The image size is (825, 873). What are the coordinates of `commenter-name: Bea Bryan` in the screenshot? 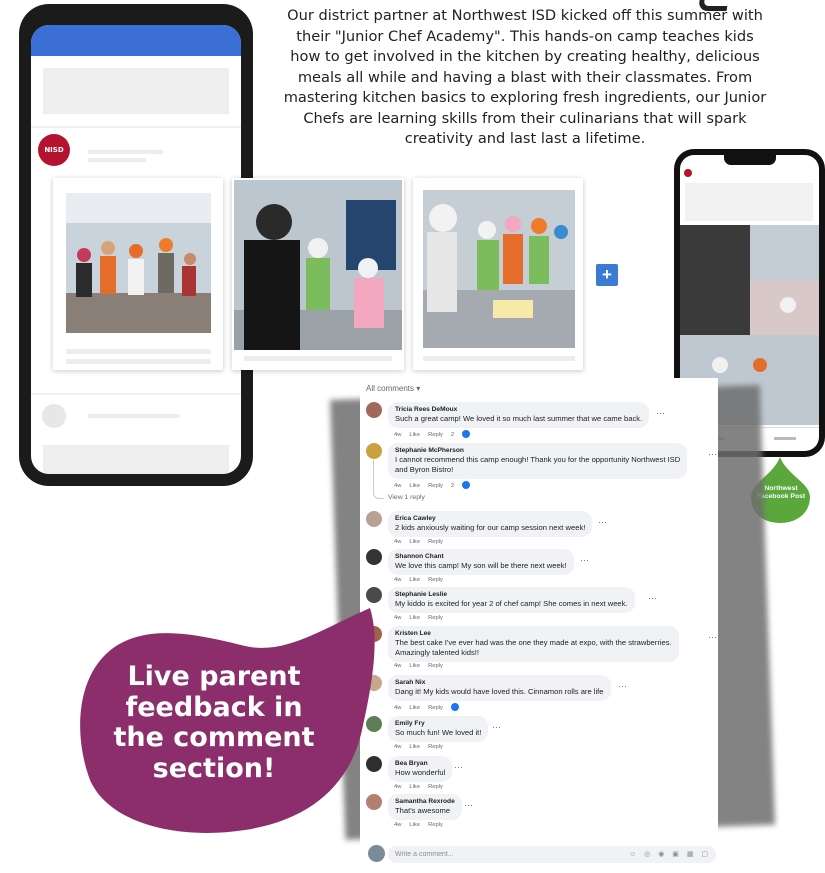 It's located at (420, 763).